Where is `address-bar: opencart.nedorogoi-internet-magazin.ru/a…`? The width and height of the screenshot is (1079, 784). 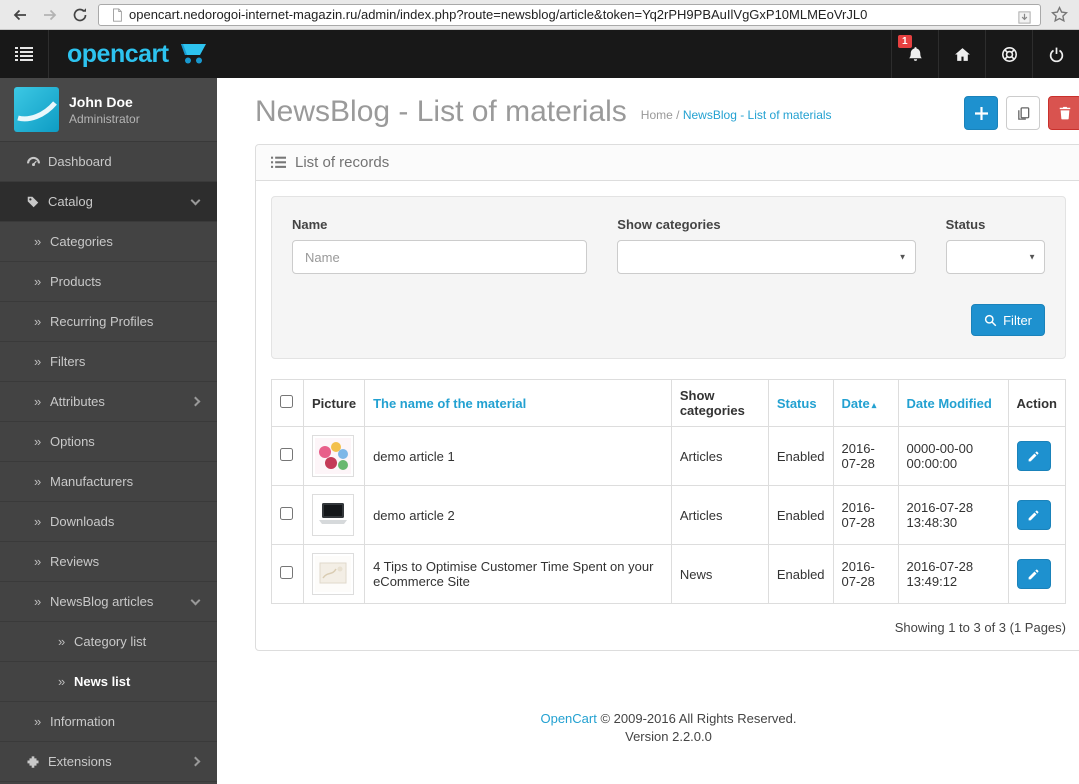 address-bar: opencart.nedorogoi-internet-magazin.ru/a… is located at coordinates (569, 14).